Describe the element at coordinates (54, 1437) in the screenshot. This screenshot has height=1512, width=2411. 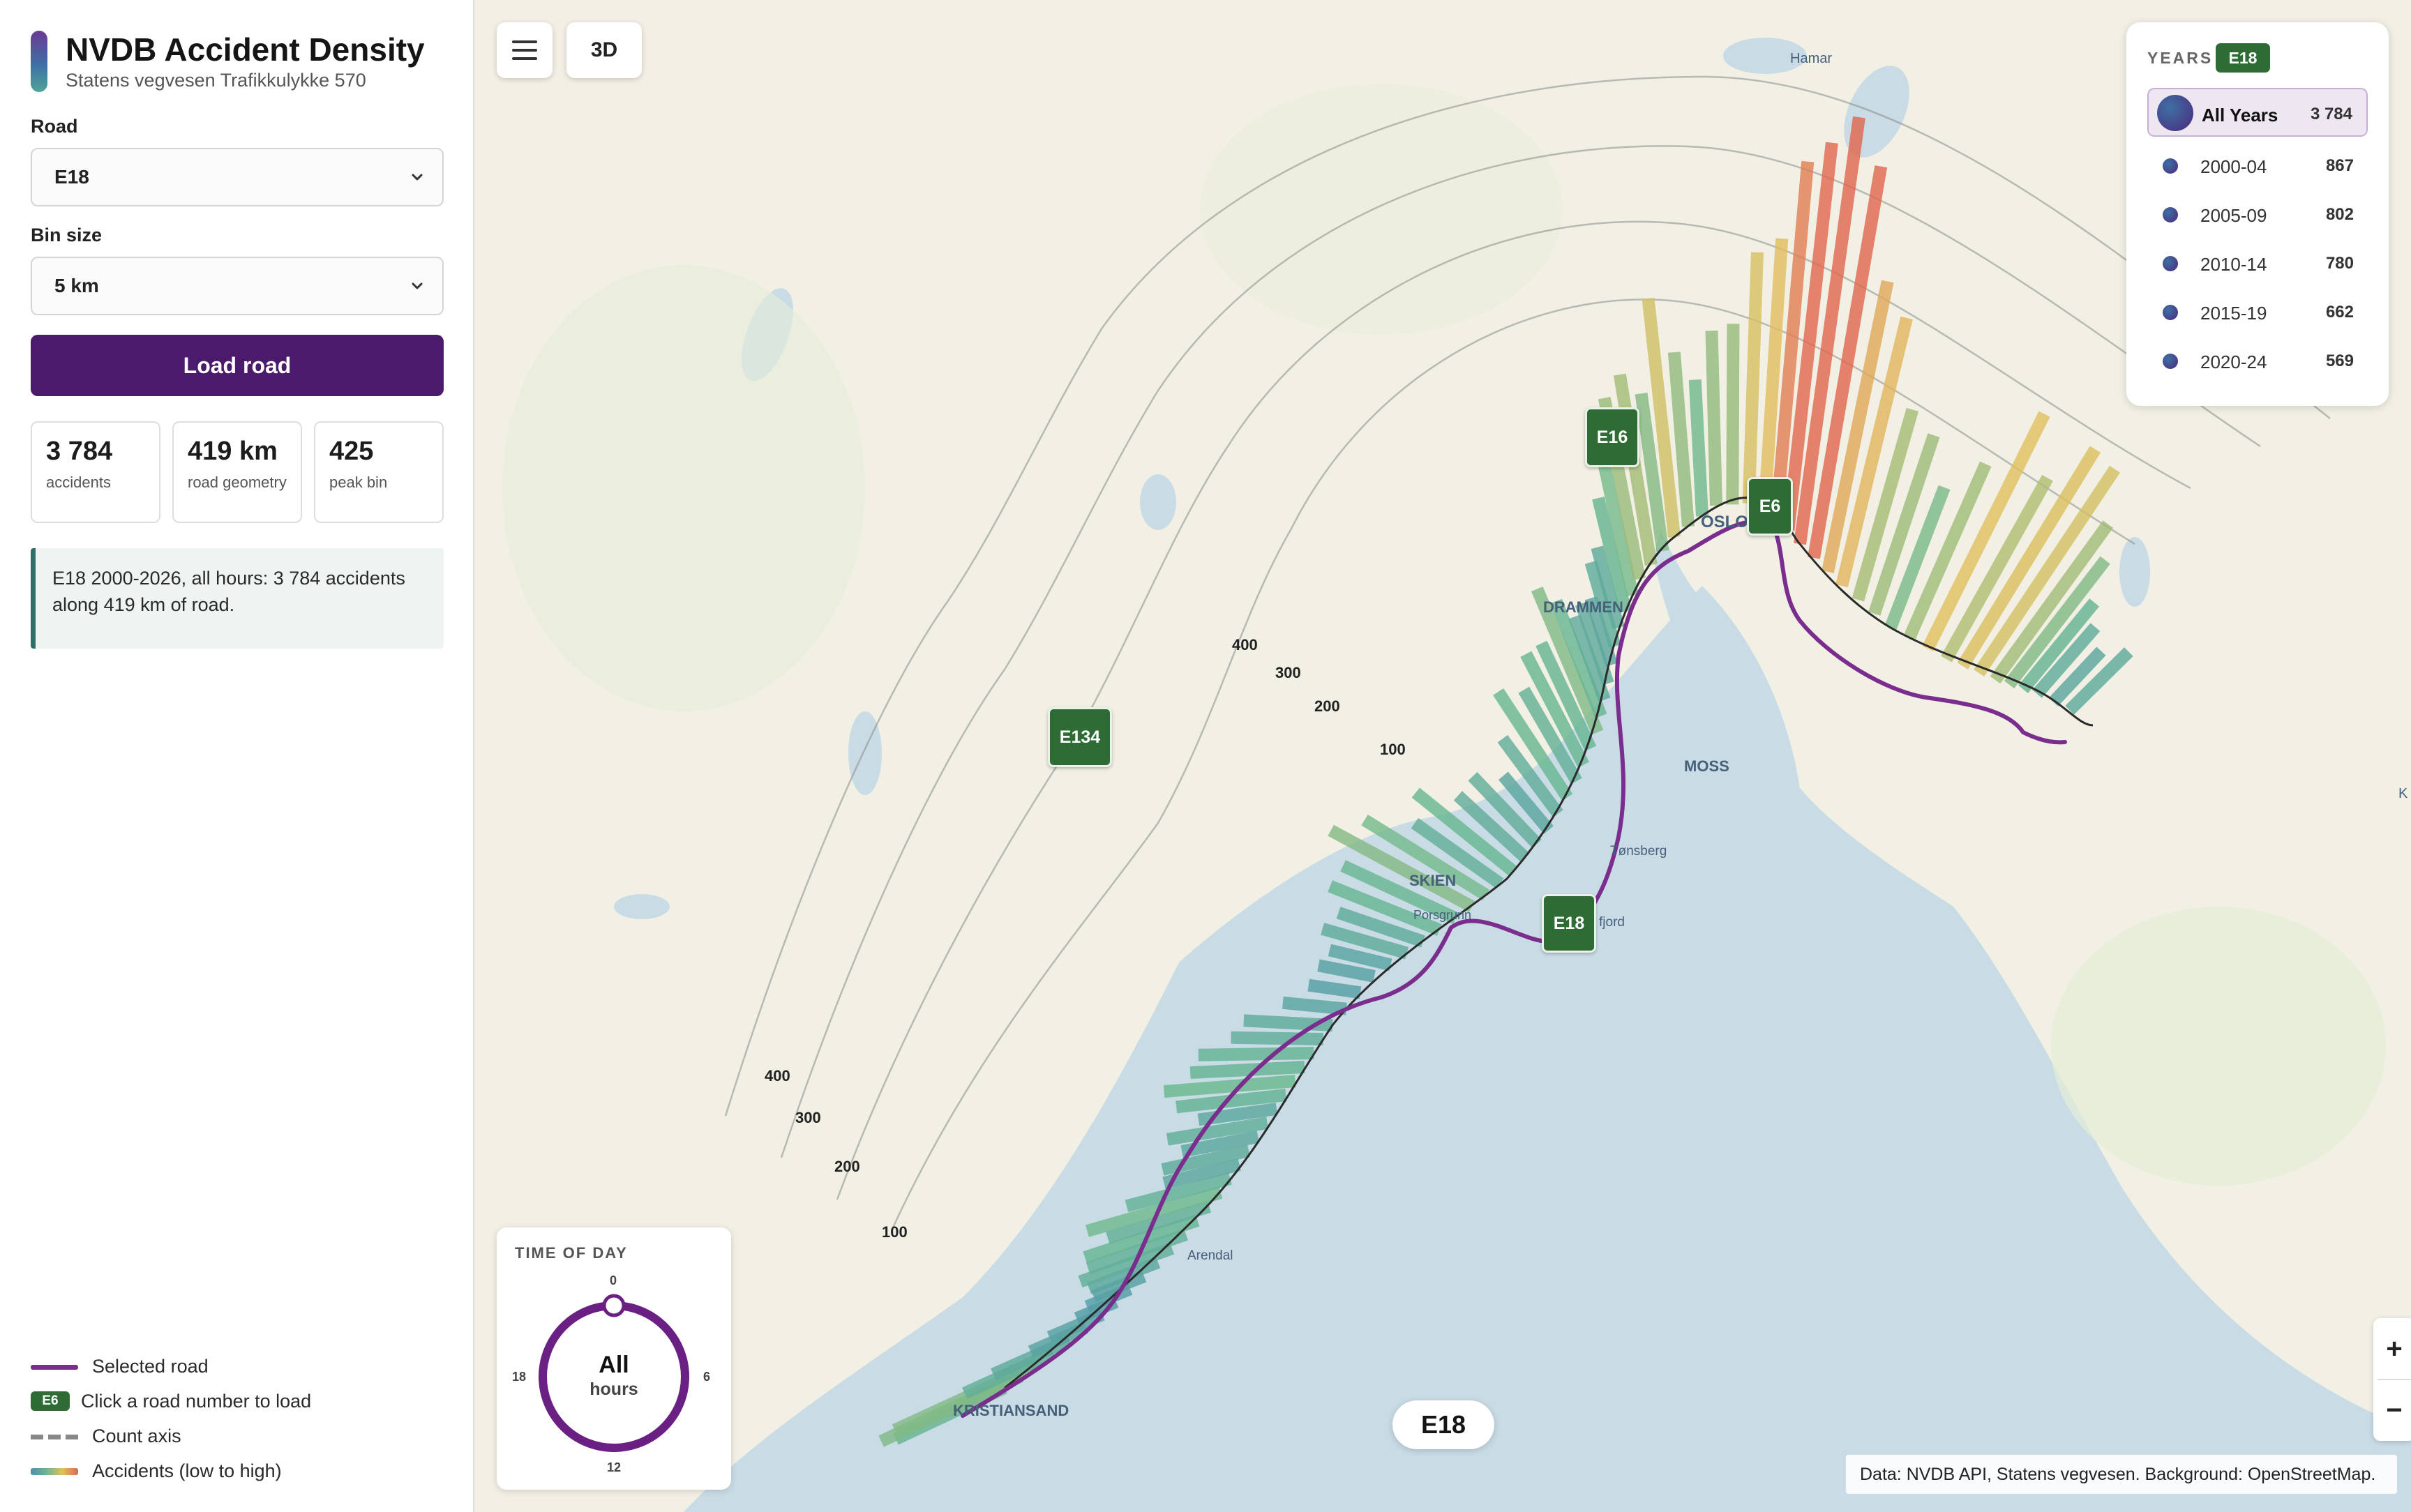
I see `count-axis-swatch` at that location.